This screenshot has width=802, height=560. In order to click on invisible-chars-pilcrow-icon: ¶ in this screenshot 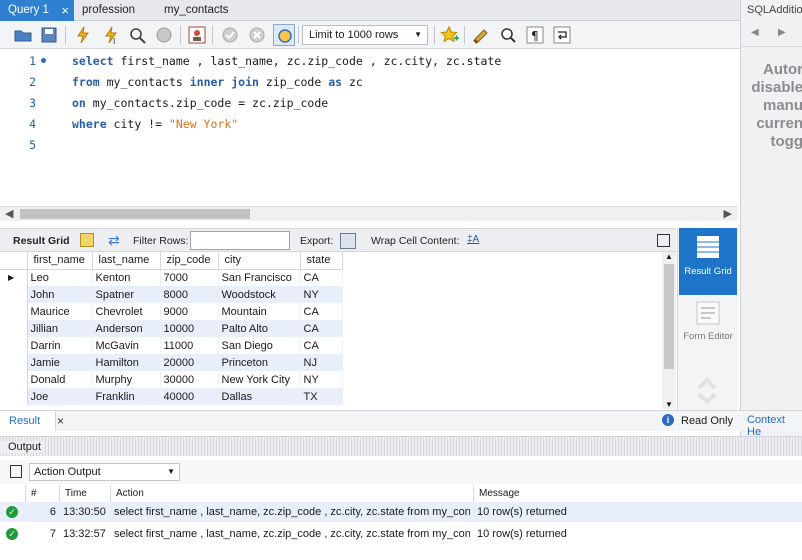, I will do `click(535, 35)`.